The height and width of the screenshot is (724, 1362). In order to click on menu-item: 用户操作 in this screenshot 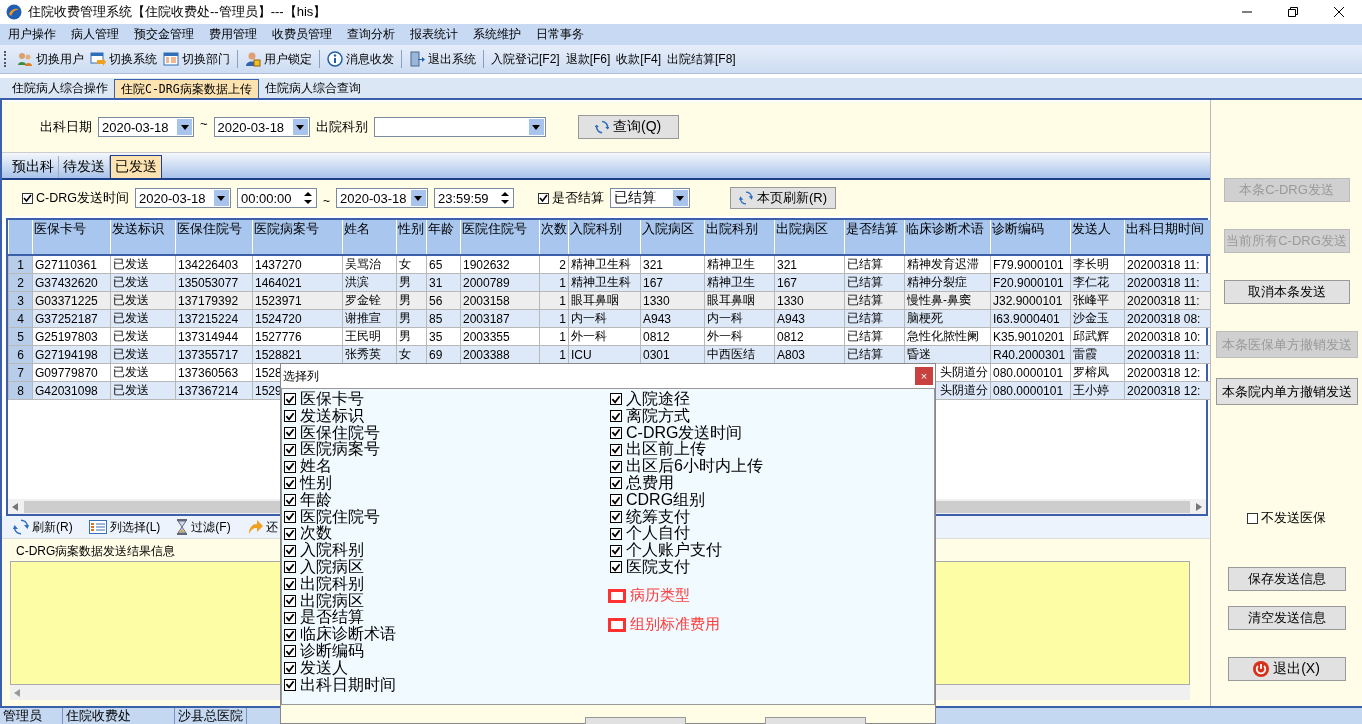, I will do `click(32, 34)`.